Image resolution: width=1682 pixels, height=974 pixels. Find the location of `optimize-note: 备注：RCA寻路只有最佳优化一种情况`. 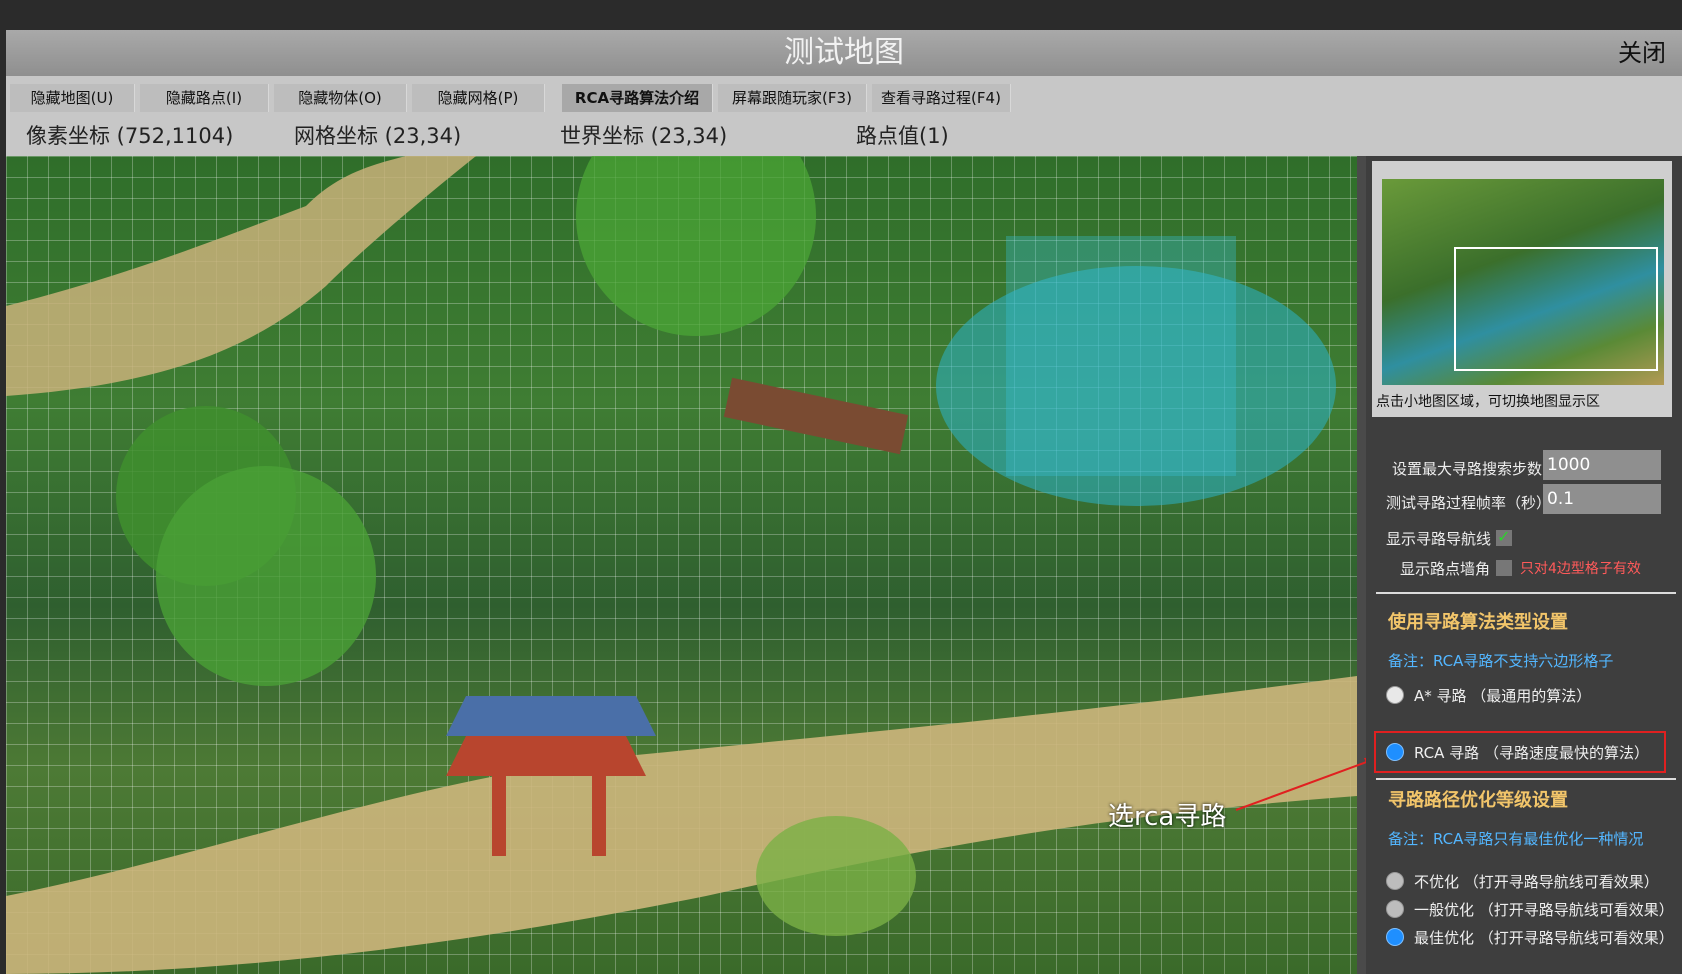

optimize-note: 备注：RCA寻路只有最佳优化一种情况 is located at coordinates (1516, 839).